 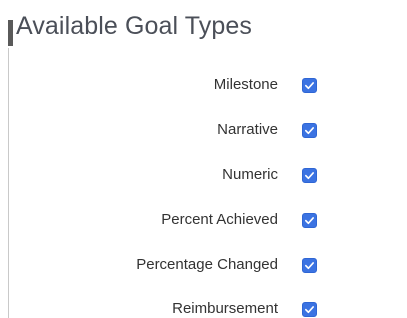 I want to click on goal-type-checkbox-percentage-changed, so click(x=309, y=265).